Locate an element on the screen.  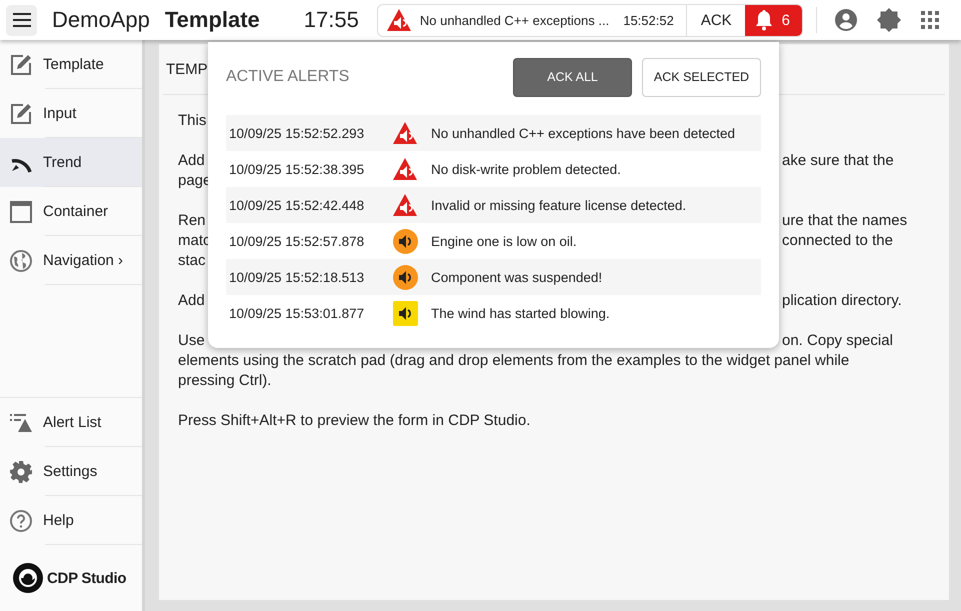
alert-time: 10/09/25 15:52:52.293 is located at coordinates (297, 133).